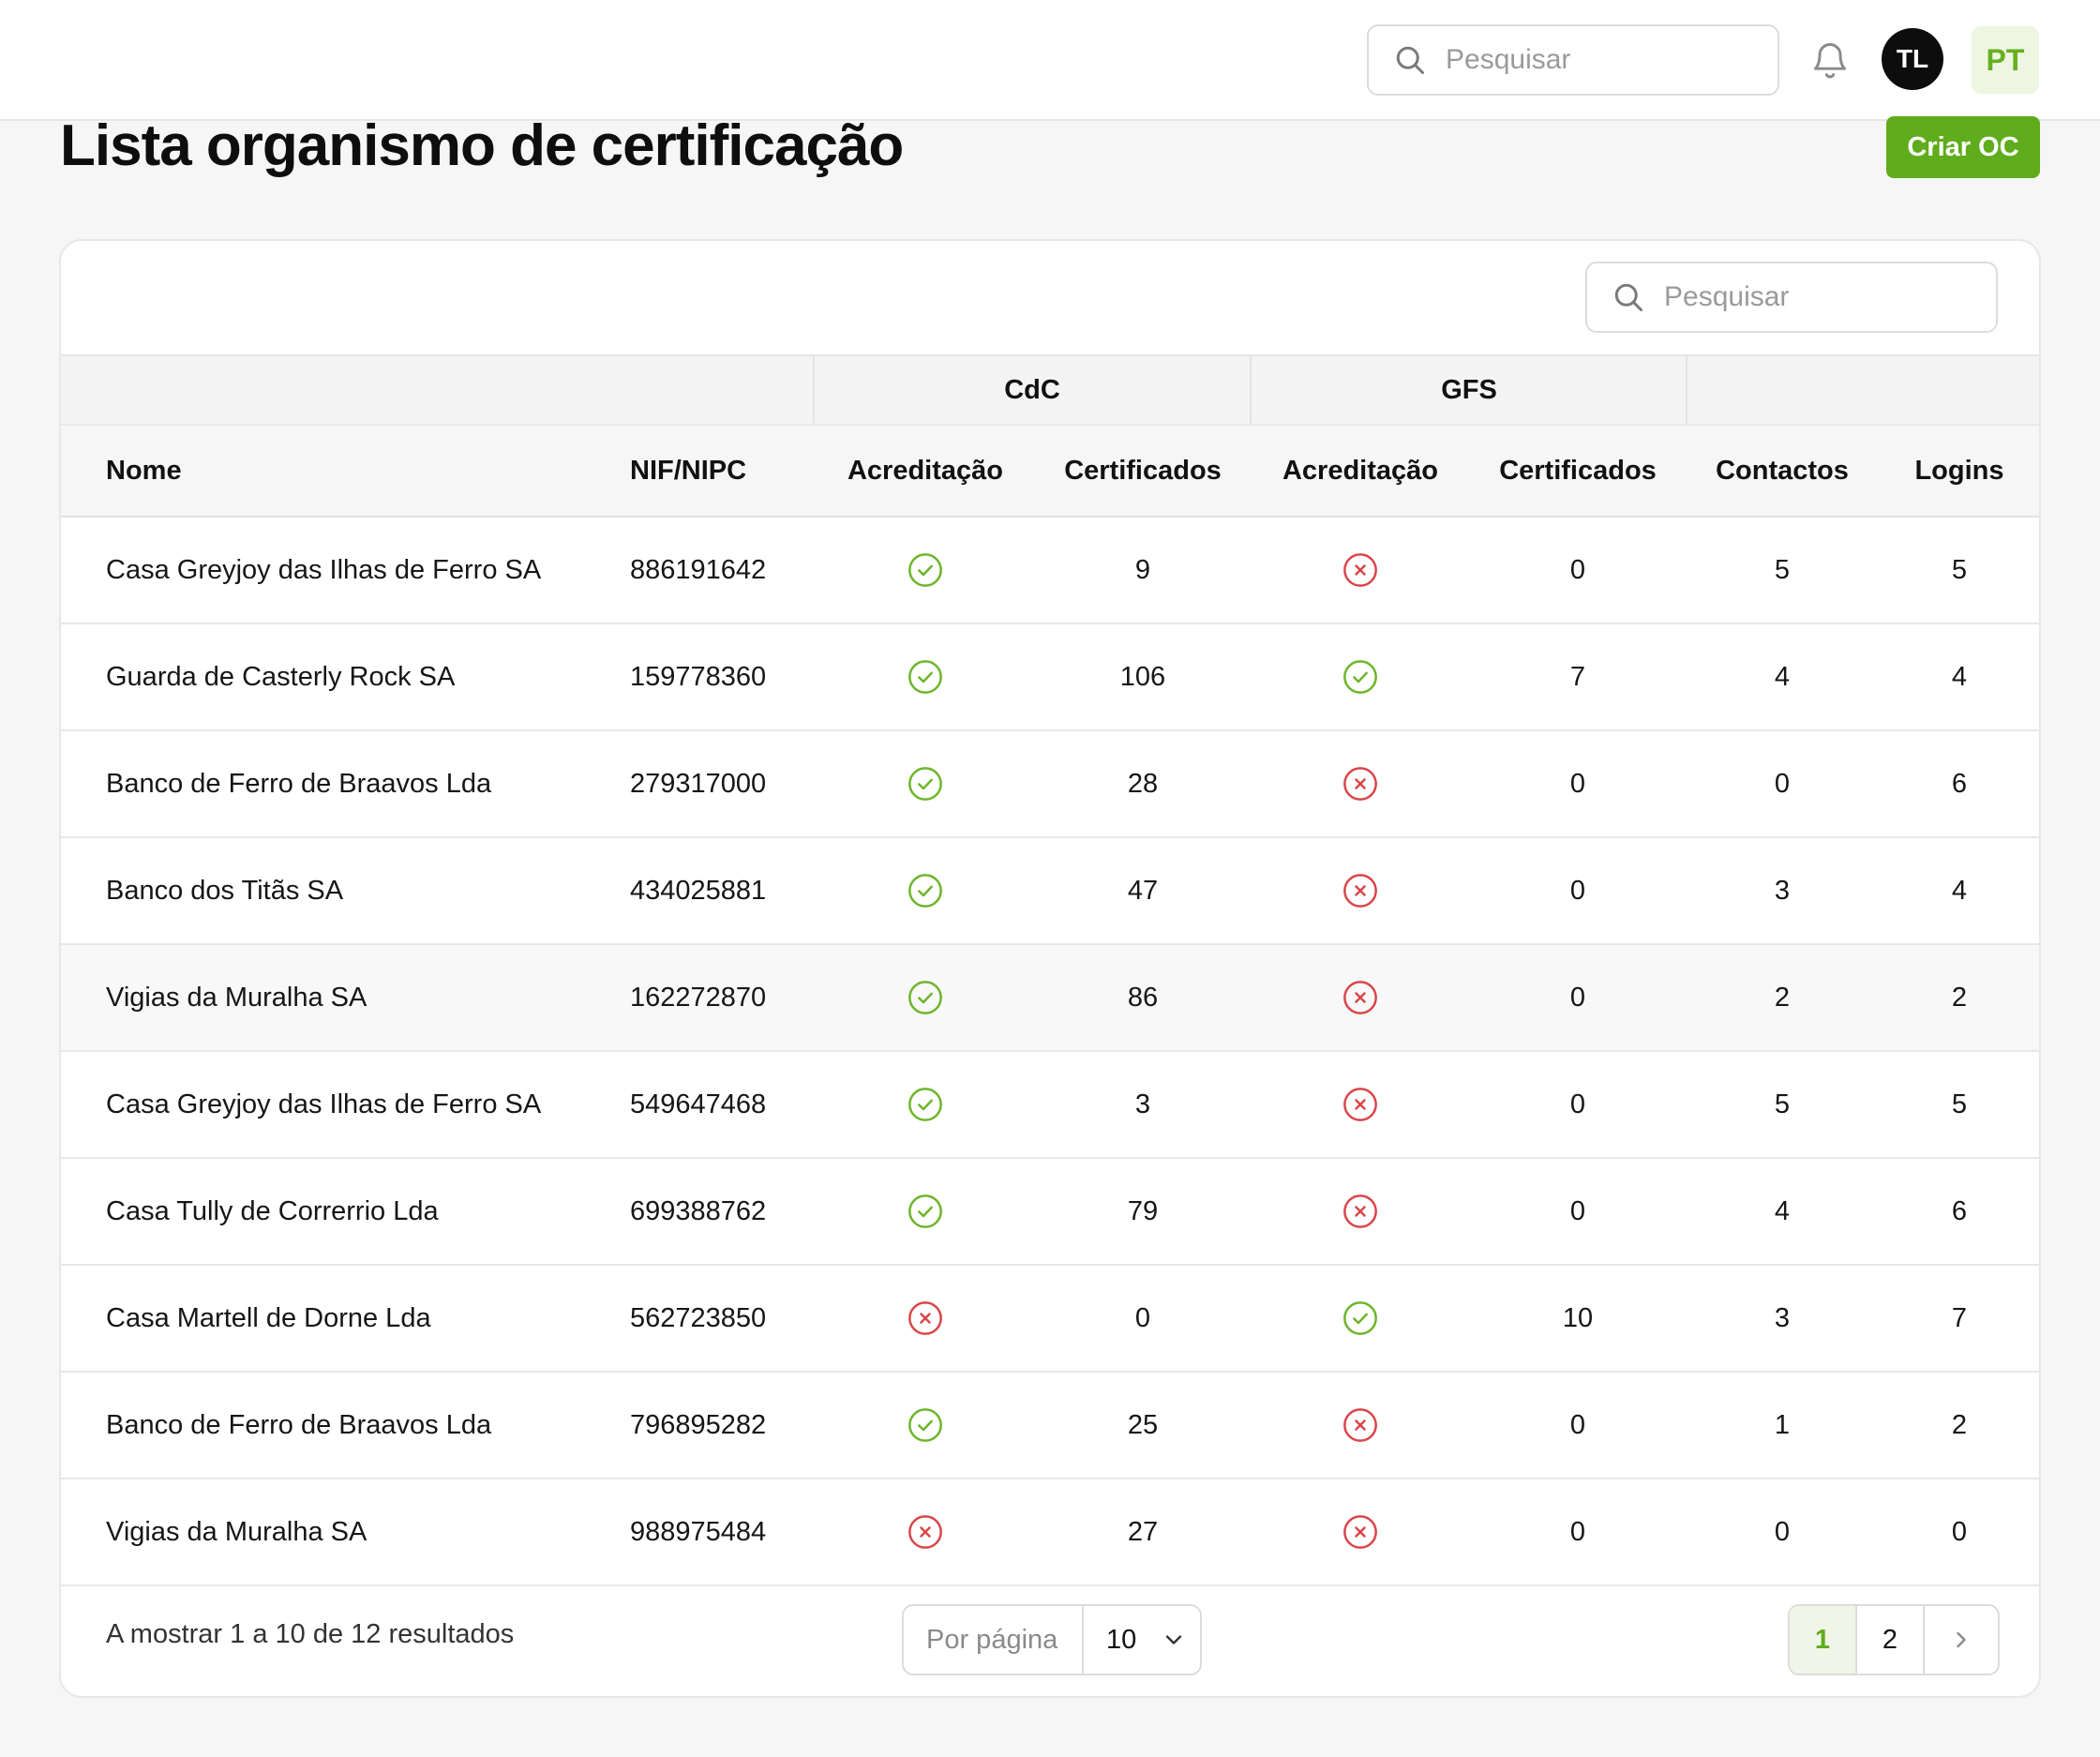 The width and height of the screenshot is (2100, 1757). Describe the element at coordinates (144, 471) in the screenshot. I see `col-nome: Nome` at that location.